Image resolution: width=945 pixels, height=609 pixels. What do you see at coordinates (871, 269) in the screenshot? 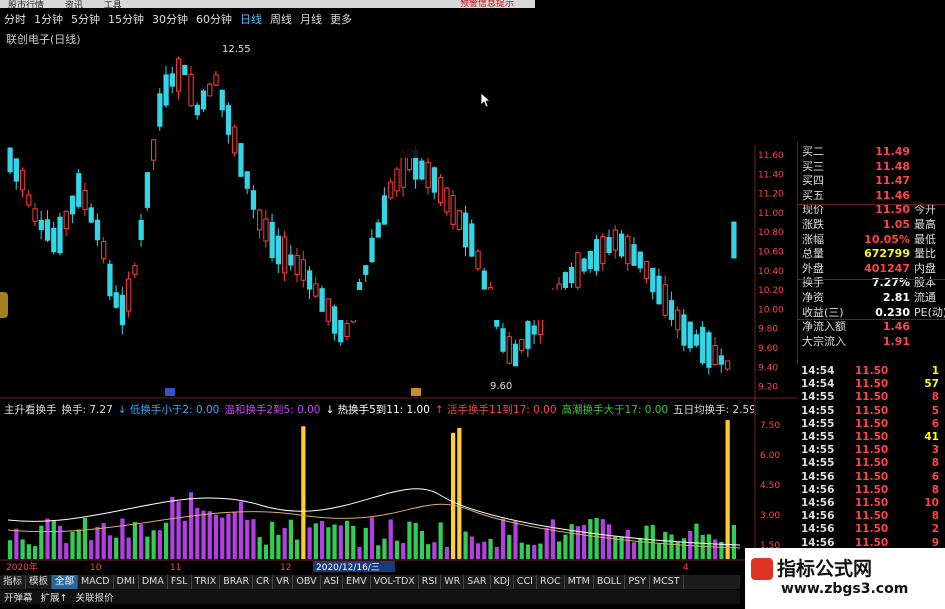
I see `quote-row: 外盘 401247 内盘` at bounding box center [871, 269].